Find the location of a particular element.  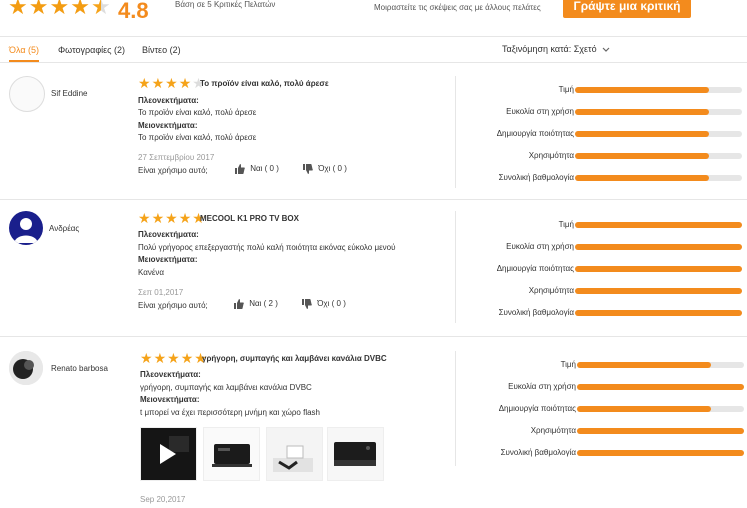

review-title: Το προϊόν είναι καλό, πολύ άρεσε is located at coordinates (264, 83).